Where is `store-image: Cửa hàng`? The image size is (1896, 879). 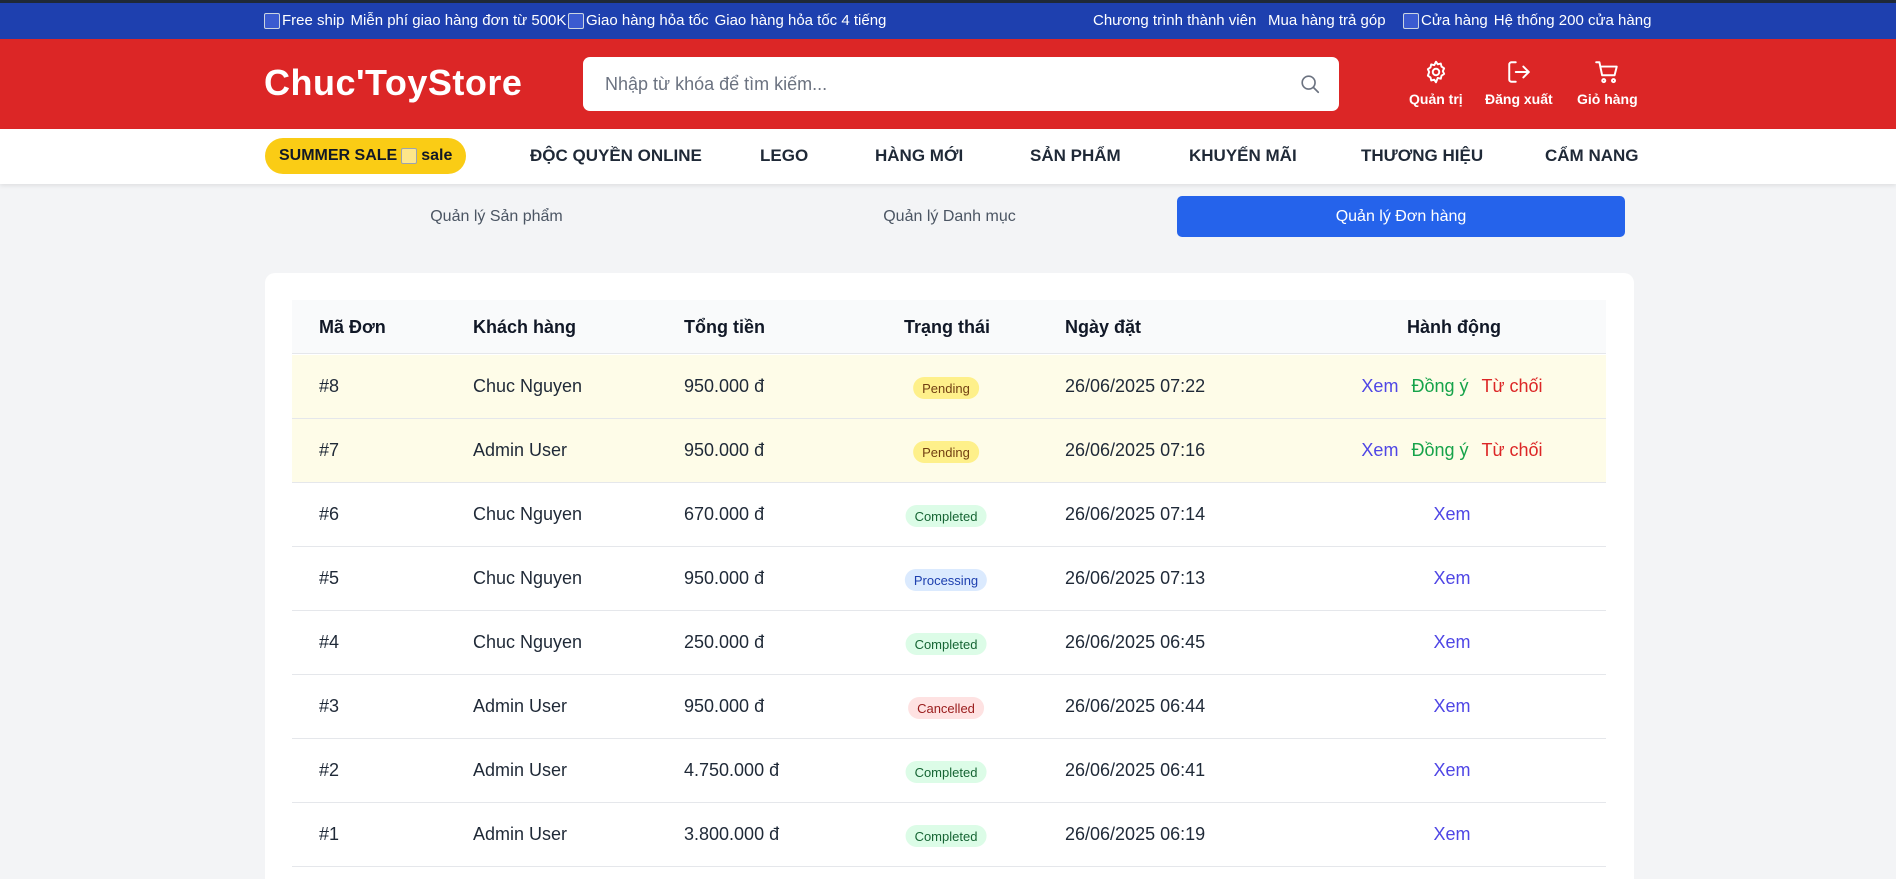 store-image: Cửa hàng is located at coordinates (1445, 20).